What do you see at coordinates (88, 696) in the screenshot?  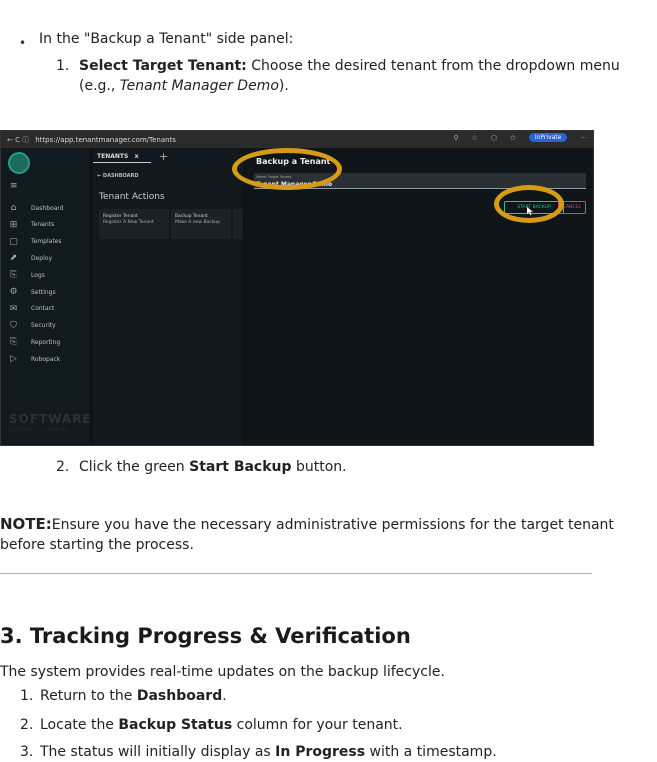 I see `list-text-a: Return to the` at bounding box center [88, 696].